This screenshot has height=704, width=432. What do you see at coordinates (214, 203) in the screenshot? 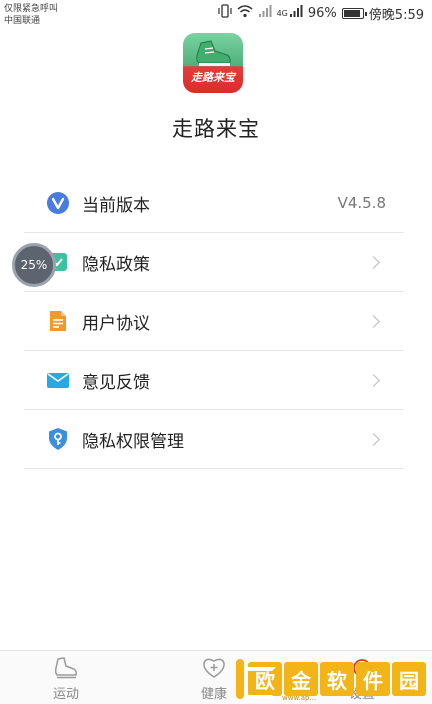
I see `menu-item-version: 当前版本 V4.5.8` at bounding box center [214, 203].